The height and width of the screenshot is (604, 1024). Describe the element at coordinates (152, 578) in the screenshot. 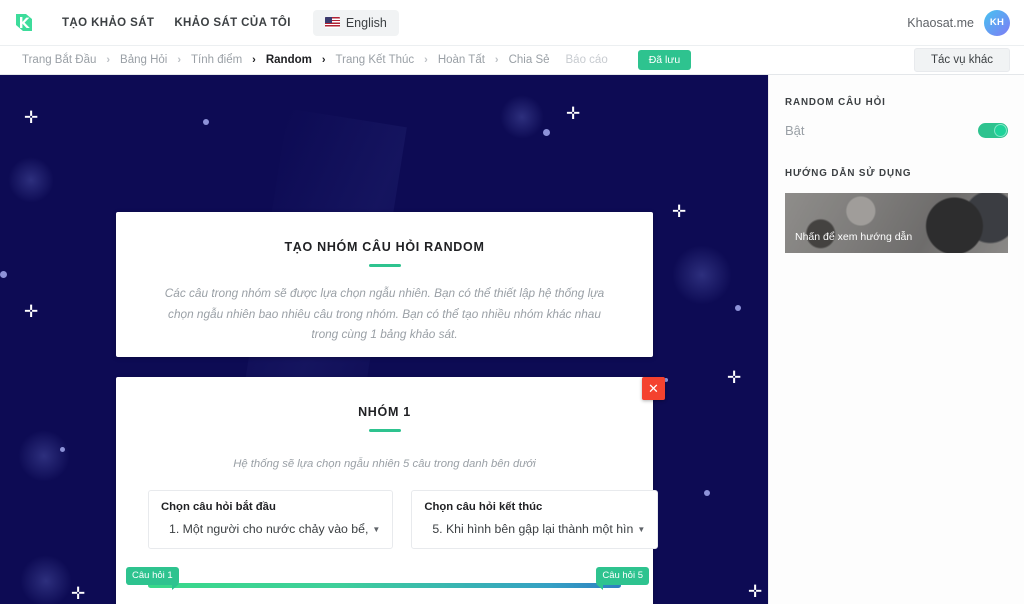

I see `slider-handle-start: Câu hỏi 1` at that location.